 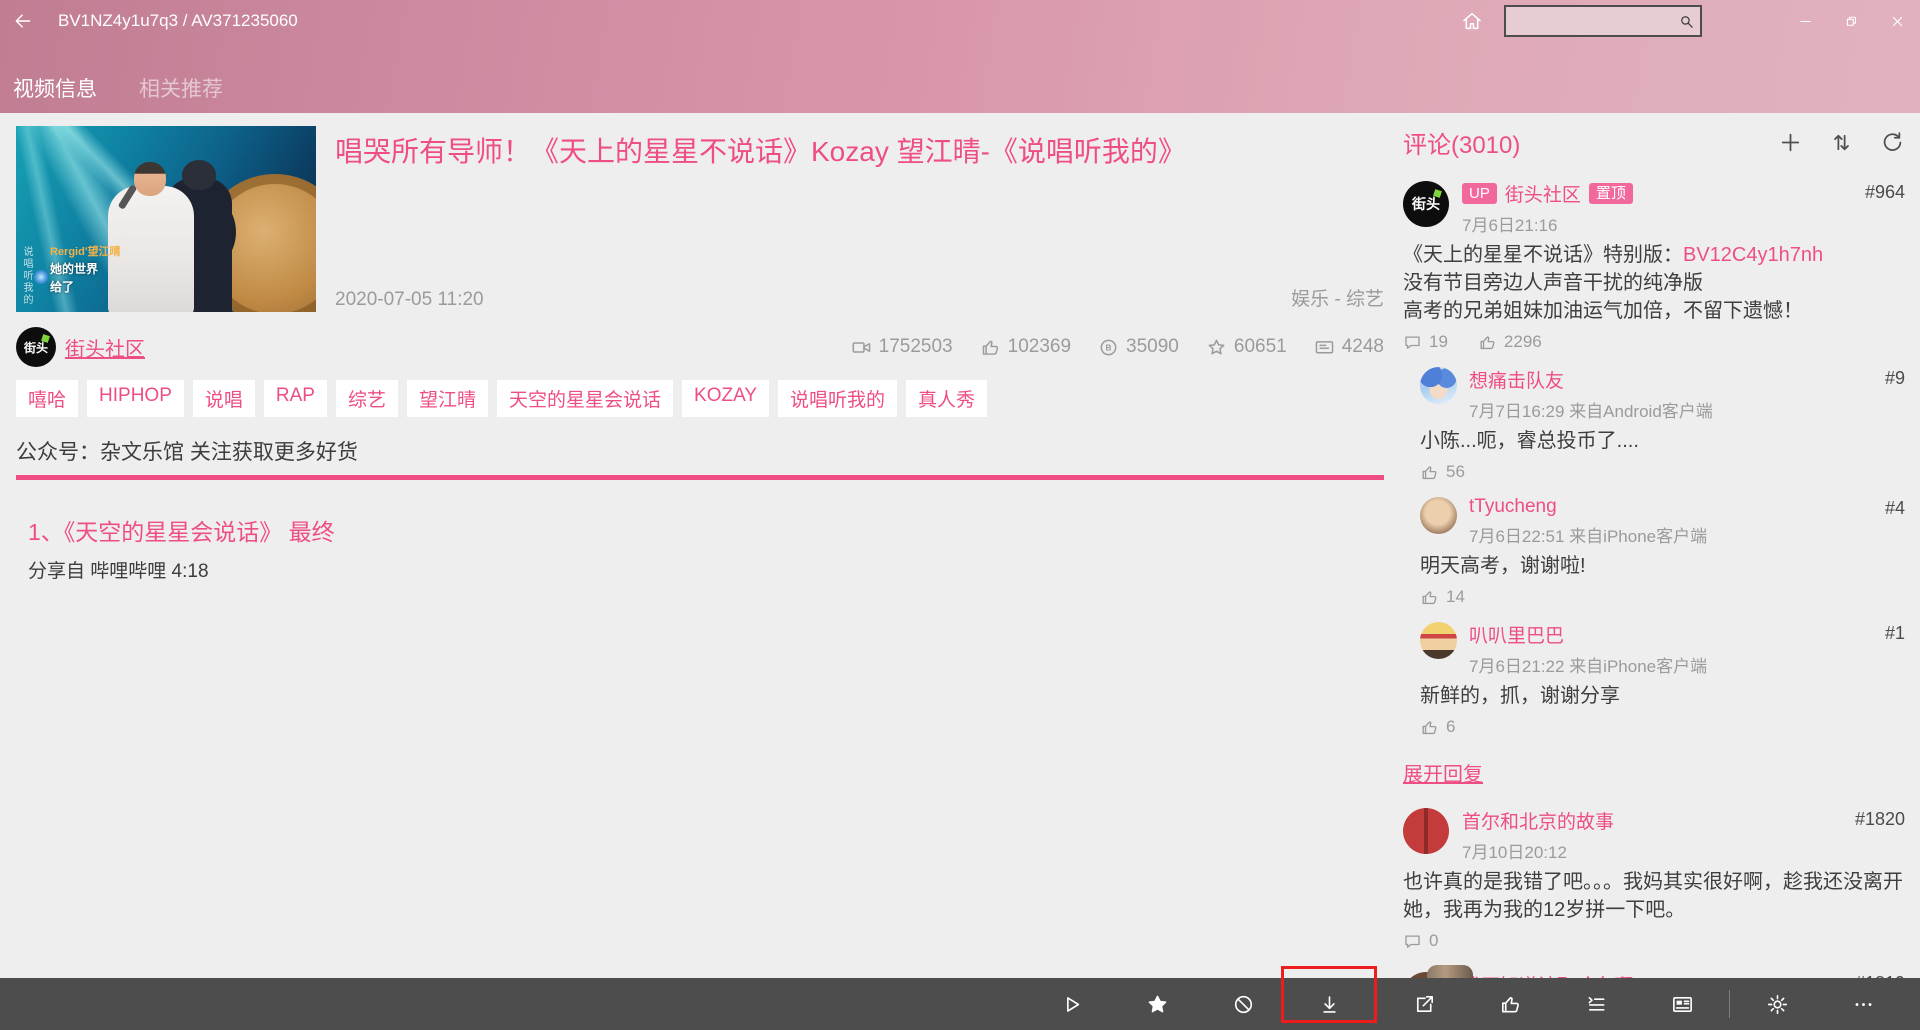 I want to click on download-button, so click(x=1329, y=1004).